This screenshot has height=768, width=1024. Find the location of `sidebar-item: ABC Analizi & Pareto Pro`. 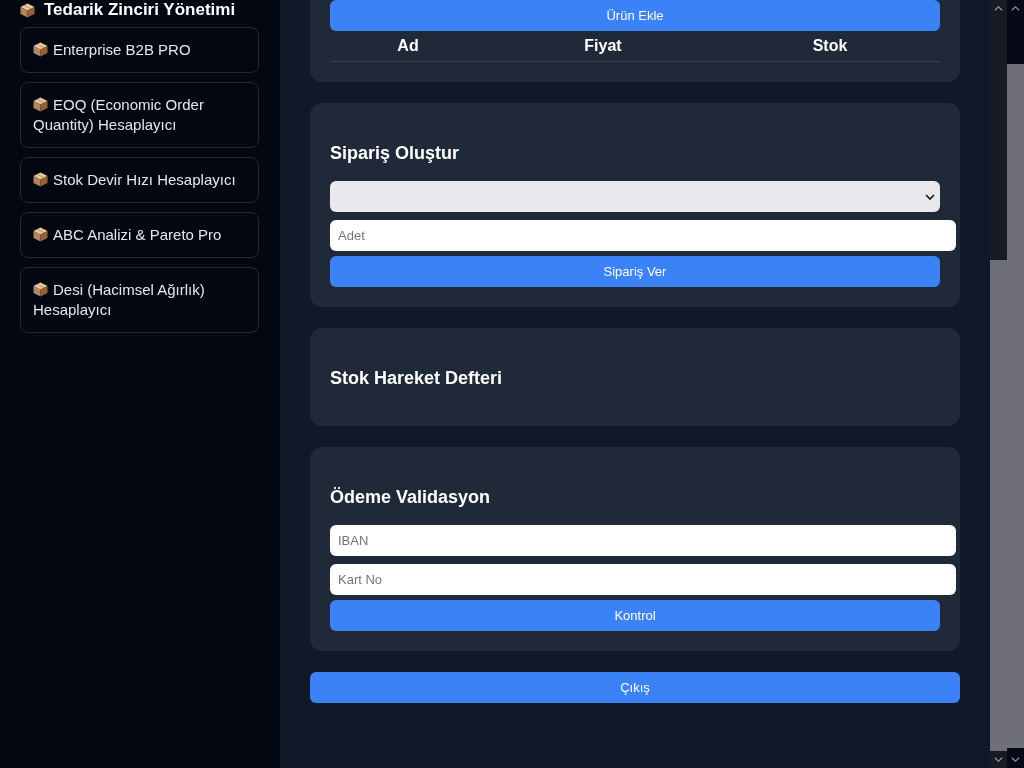

sidebar-item: ABC Analizi & Pareto Pro is located at coordinates (139, 235).